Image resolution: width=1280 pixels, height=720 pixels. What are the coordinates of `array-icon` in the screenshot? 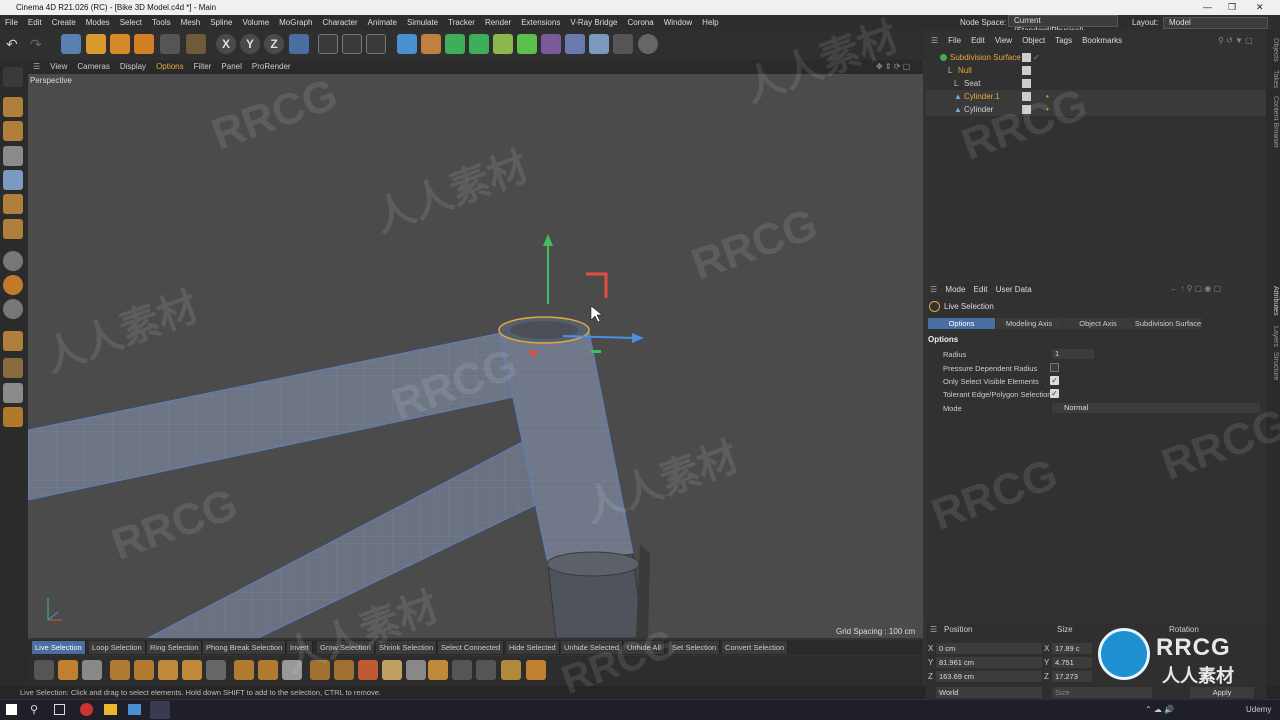 It's located at (479, 44).